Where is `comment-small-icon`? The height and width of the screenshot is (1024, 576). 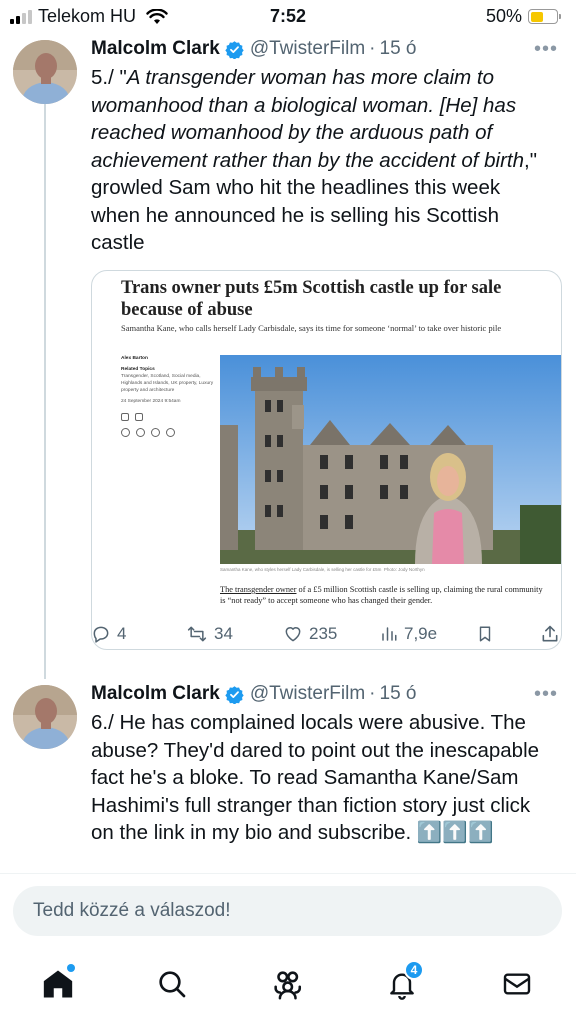 comment-small-icon is located at coordinates (139, 417).